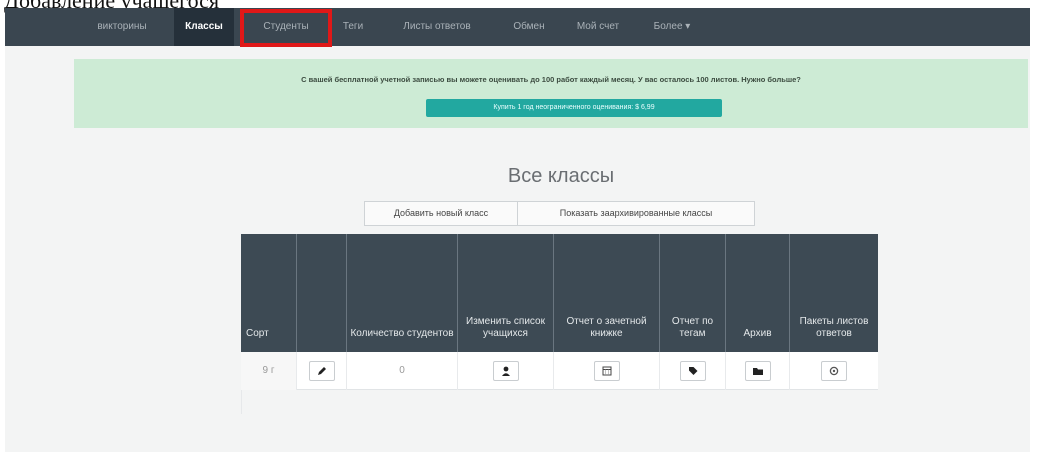 Image resolution: width=1038 pixels, height=452 pixels. What do you see at coordinates (402, 371) in the screenshot?
I see `row-student-count: 0` at bounding box center [402, 371].